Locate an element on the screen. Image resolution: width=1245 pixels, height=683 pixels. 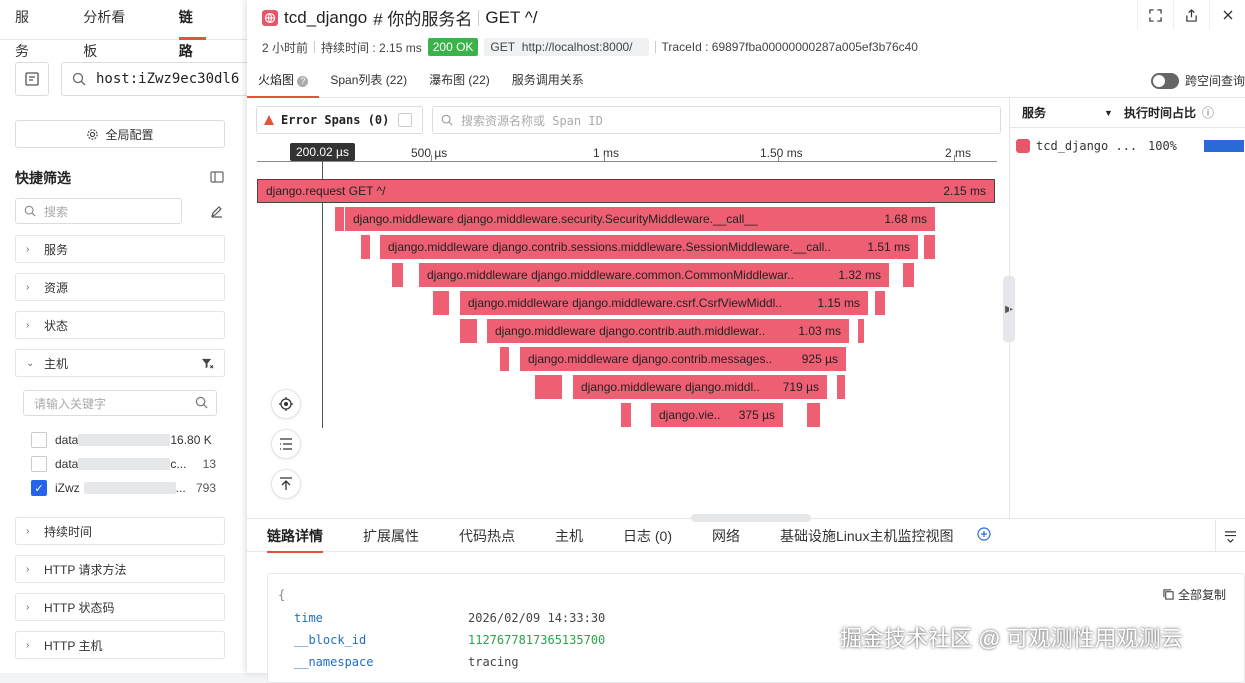
service-ratio: 100% is located at coordinates (1162, 146).